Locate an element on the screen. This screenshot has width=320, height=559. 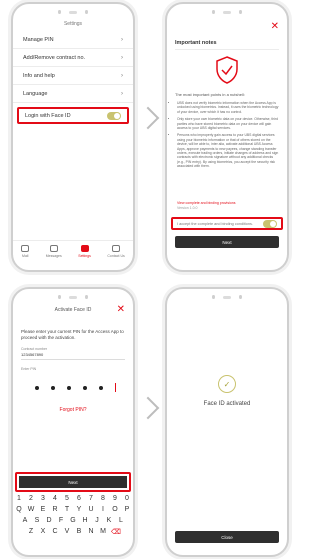
keyboard-row: QWERTYUIOP is located at coordinates (73, 509).